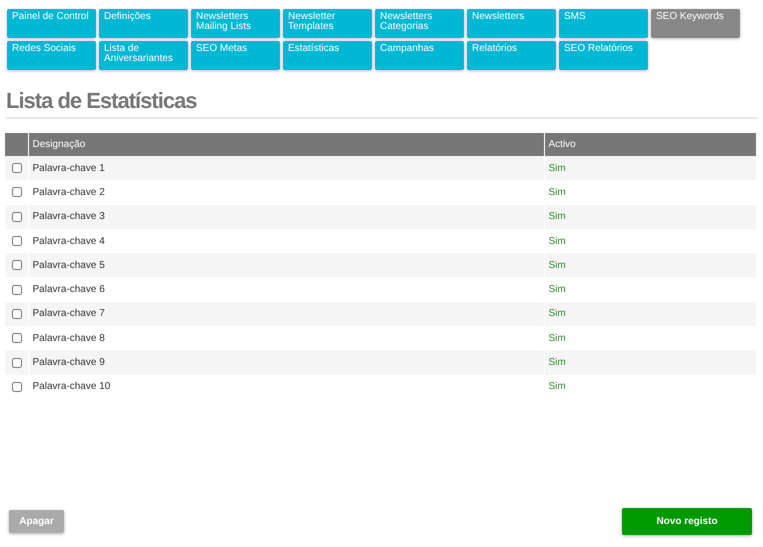  I want to click on menu-tab: SMS, so click(603, 23).